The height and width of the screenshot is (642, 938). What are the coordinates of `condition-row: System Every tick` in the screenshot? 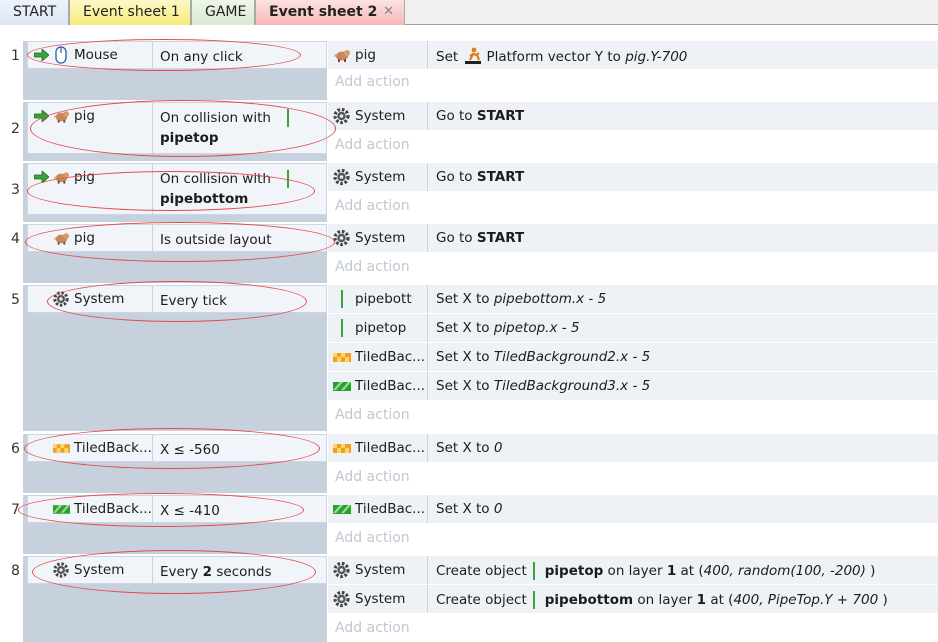 It's located at (177, 299).